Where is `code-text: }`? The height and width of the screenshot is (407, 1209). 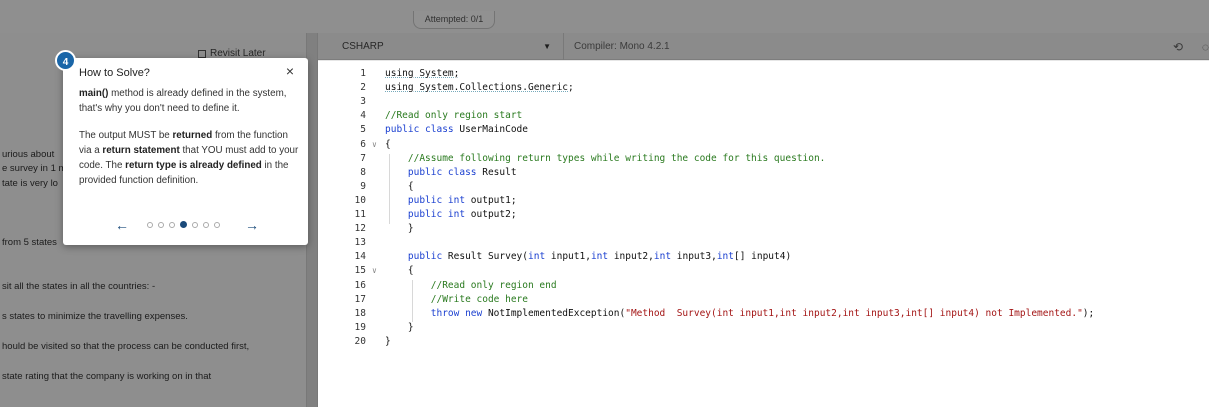 code-text: } is located at coordinates (399, 229).